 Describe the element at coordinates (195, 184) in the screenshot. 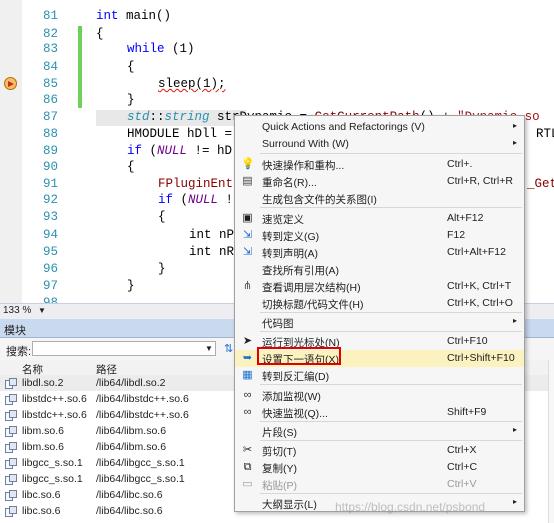

I see `code-line-91: FPluginEnt` at that location.